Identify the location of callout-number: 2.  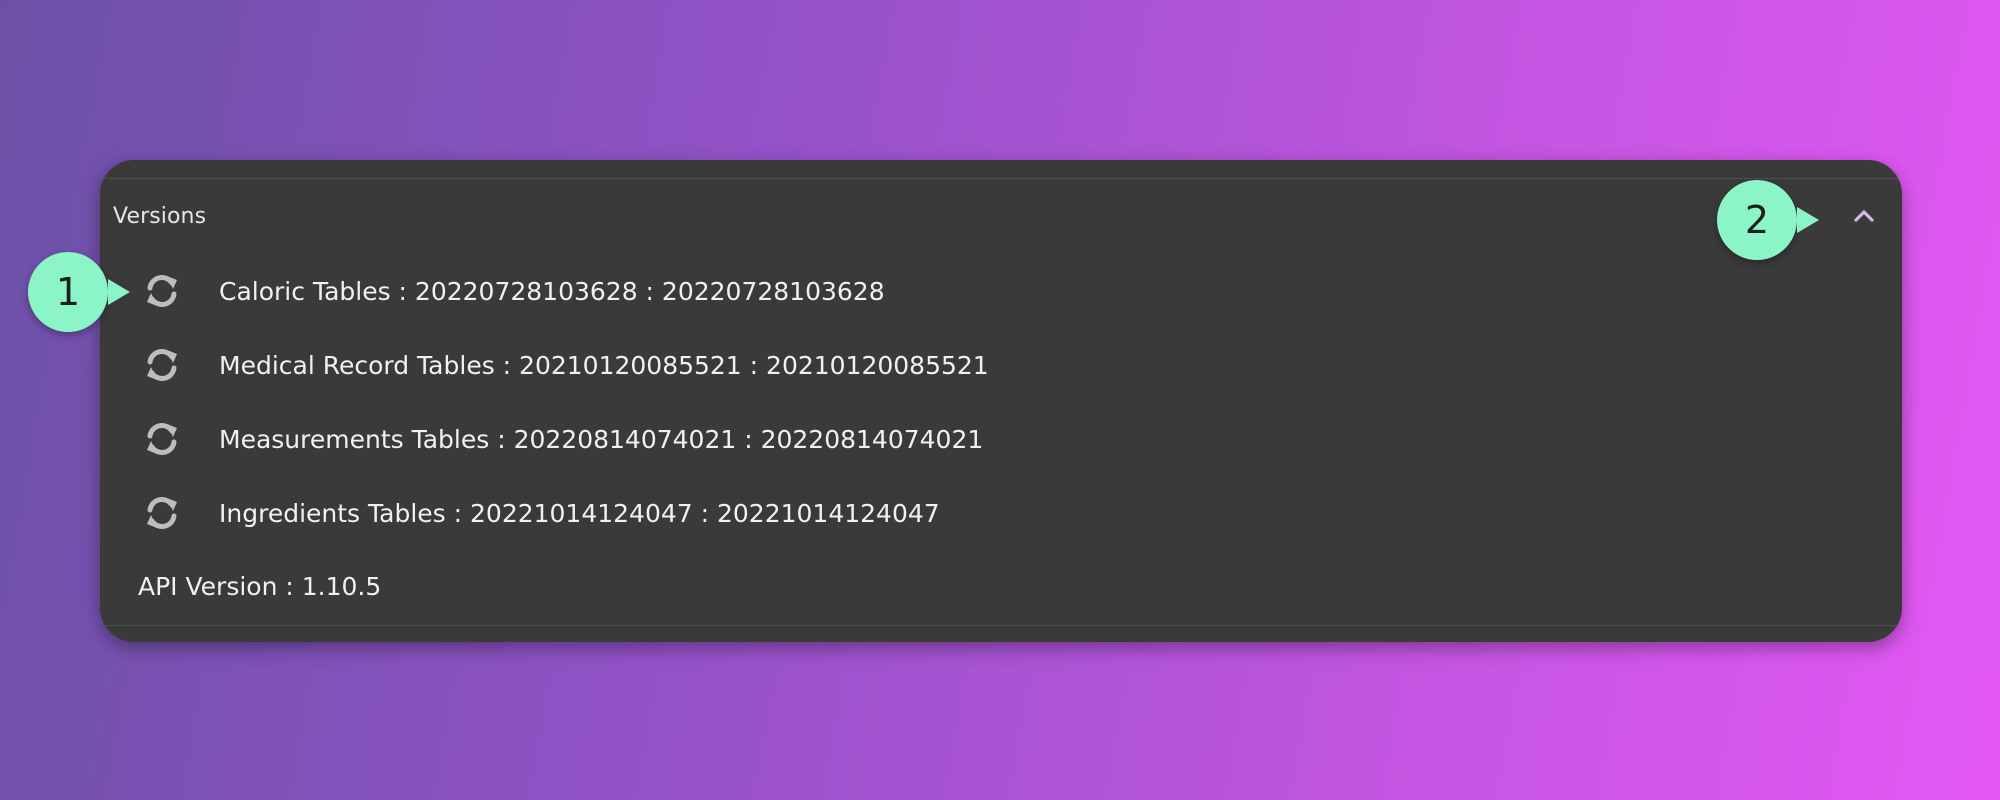
(1757, 220).